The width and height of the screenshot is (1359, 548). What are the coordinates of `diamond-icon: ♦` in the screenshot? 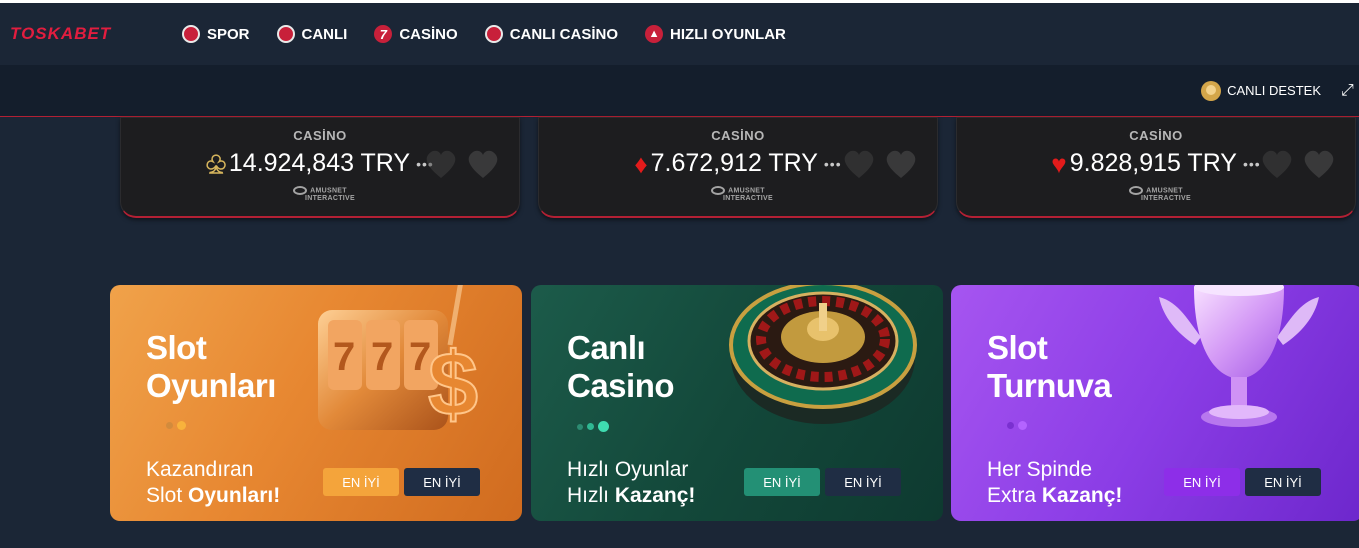 It's located at (641, 163).